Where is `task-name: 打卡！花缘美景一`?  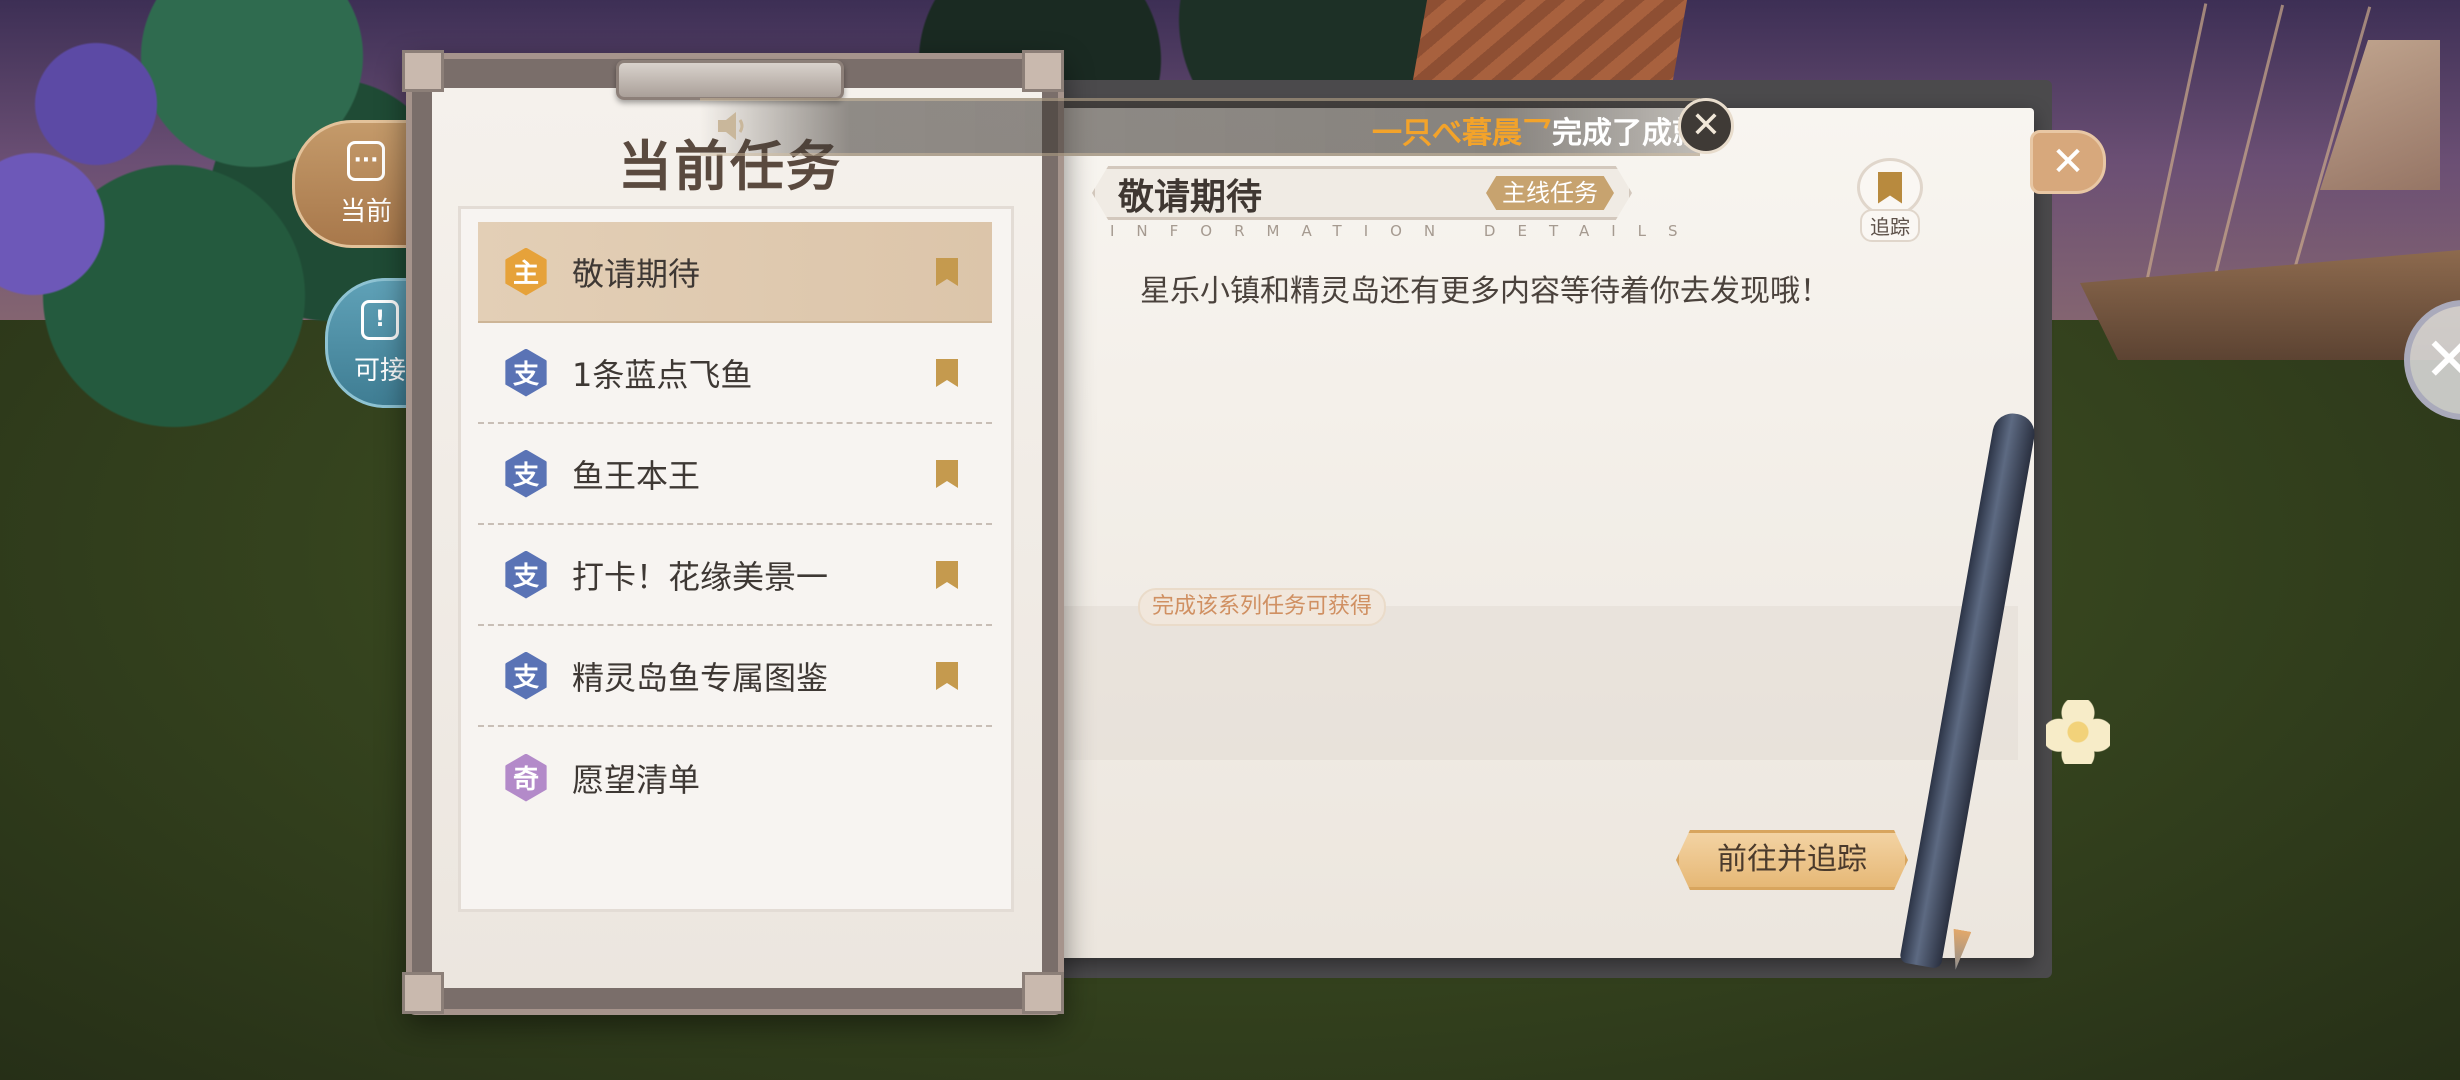 task-name: 打卡！花缘美景一 is located at coordinates (700, 576).